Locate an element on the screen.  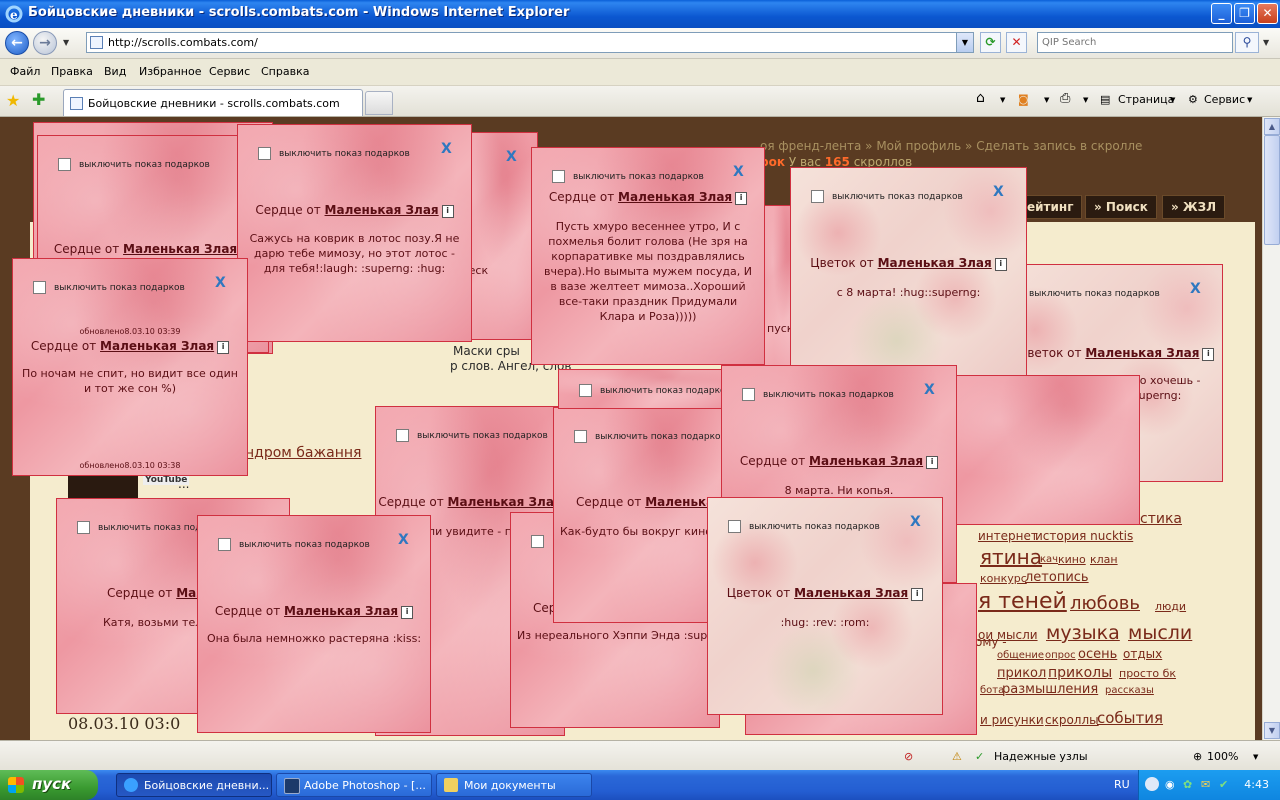
add-favorite-icon: ✚ is located at coordinates (38, 99).